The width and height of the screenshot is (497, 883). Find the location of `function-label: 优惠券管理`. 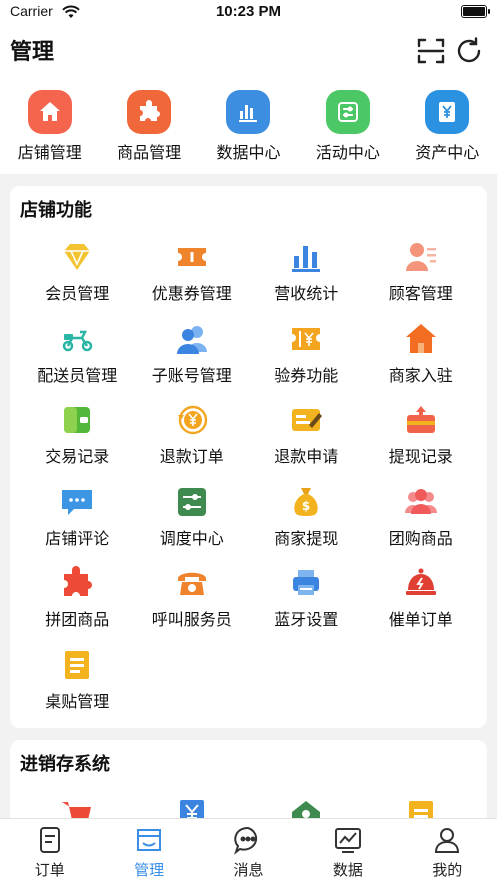

function-label: 优惠券管理 is located at coordinates (191, 293).